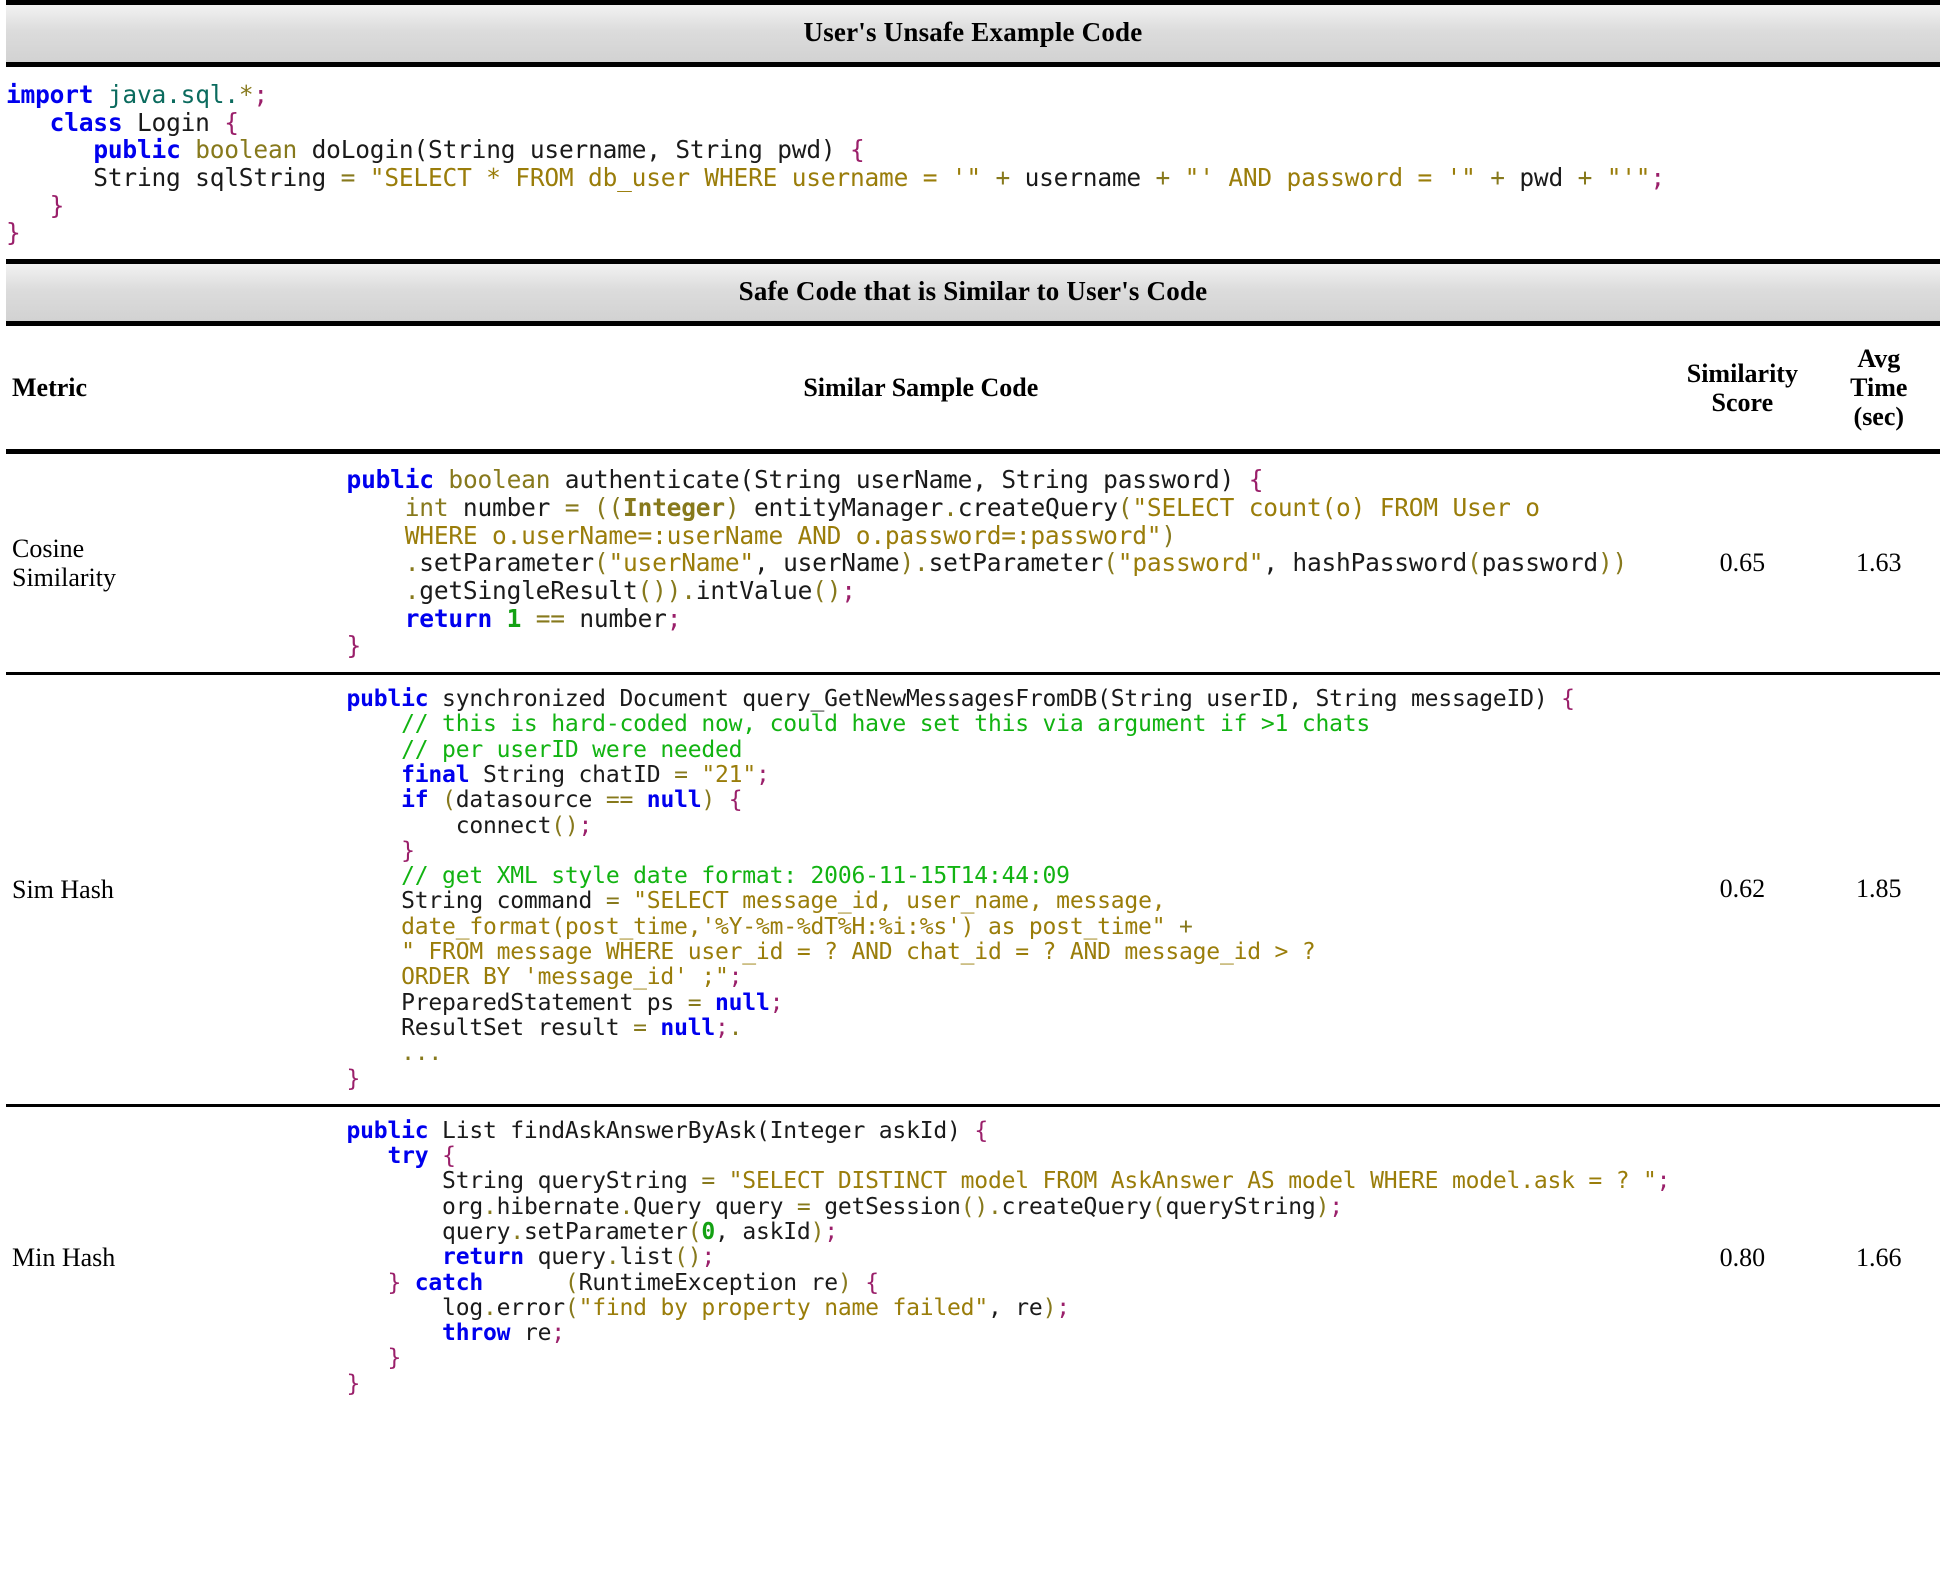  I want to click on similarity-score-line-1: Similarity, so click(1742, 373).